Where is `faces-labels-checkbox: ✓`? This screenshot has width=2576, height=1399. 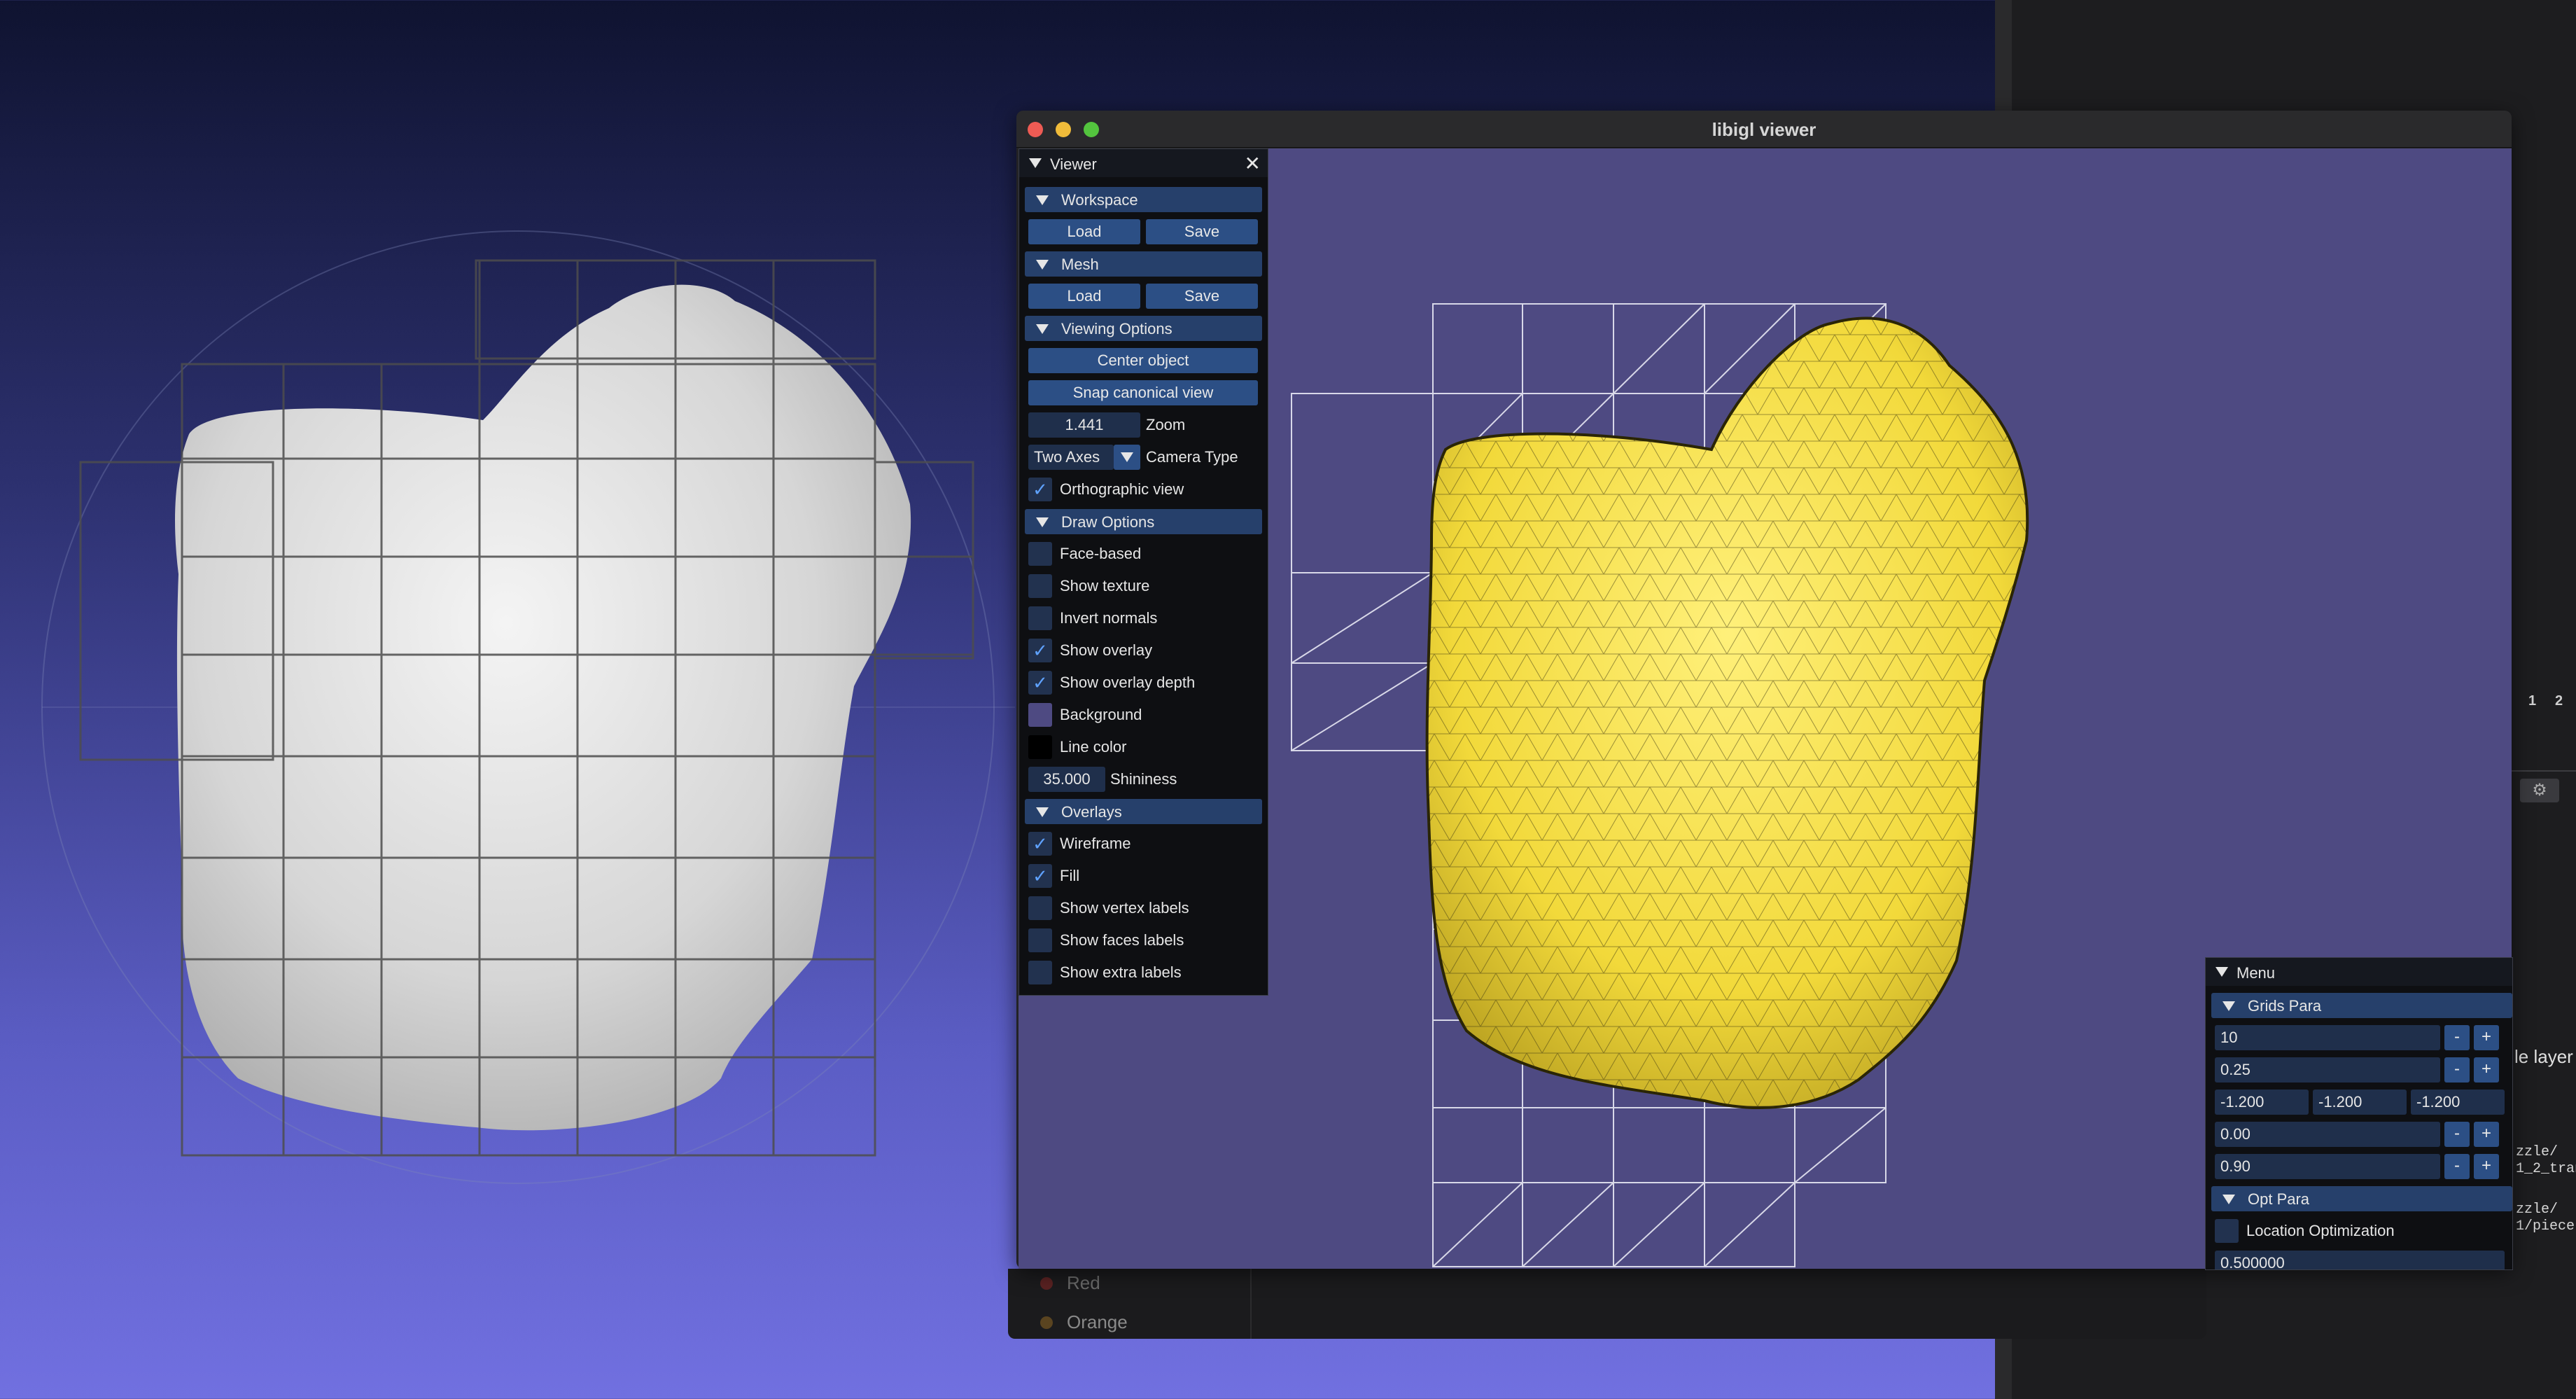 faces-labels-checkbox: ✓ is located at coordinates (1040, 940).